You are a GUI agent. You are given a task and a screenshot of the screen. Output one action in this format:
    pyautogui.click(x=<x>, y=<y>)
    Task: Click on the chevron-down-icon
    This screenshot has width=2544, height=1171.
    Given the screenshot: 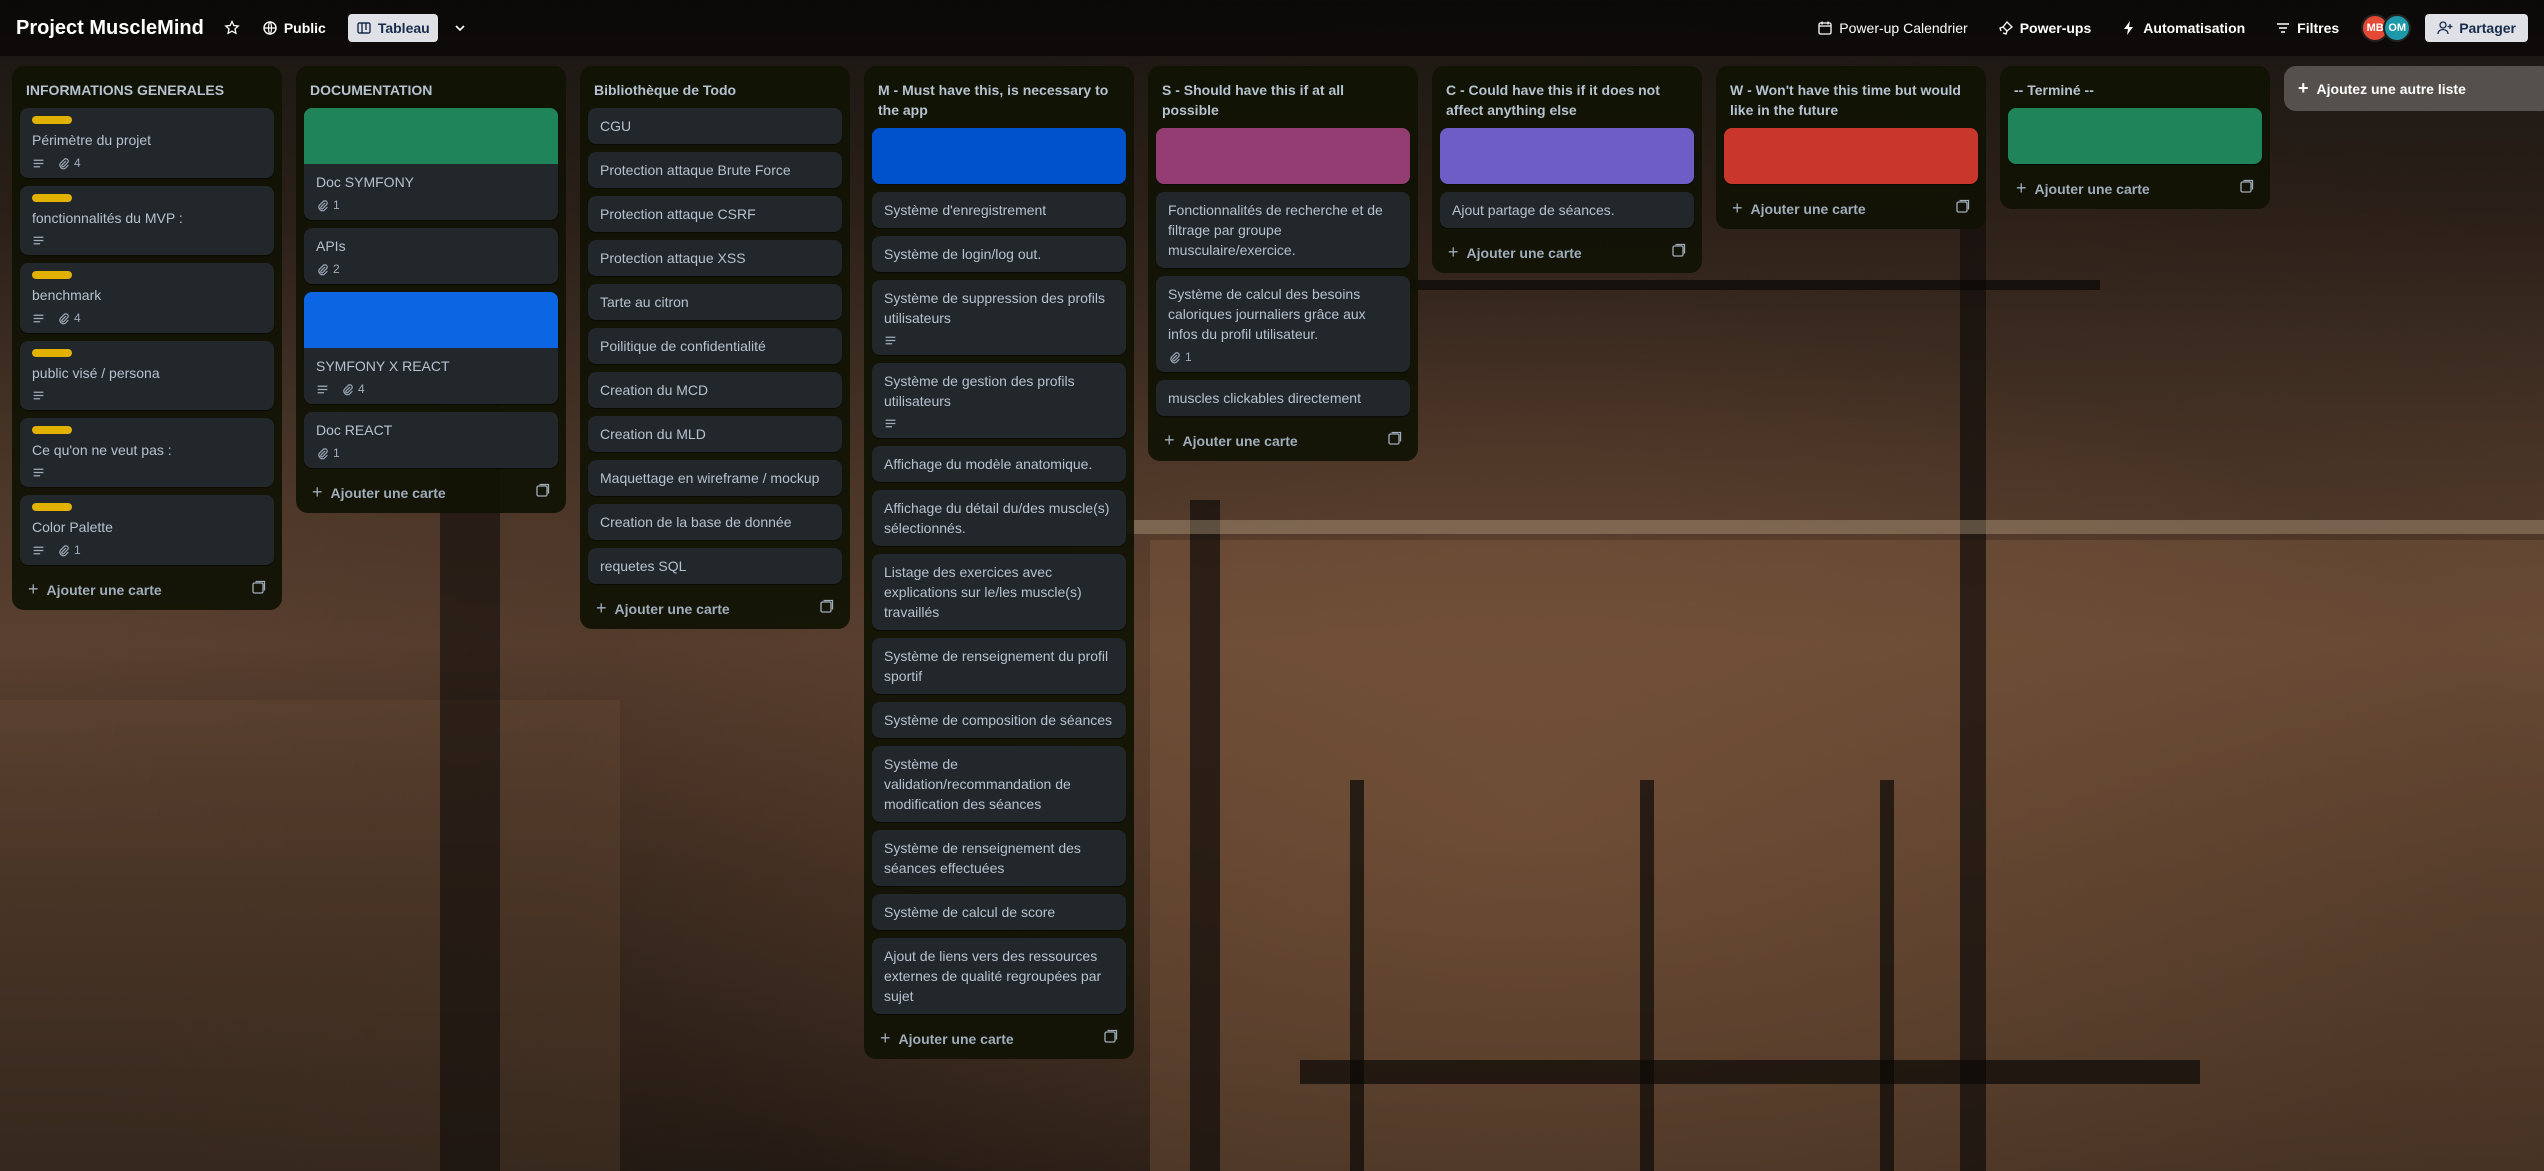 What is the action you would take?
    pyautogui.click(x=460, y=28)
    